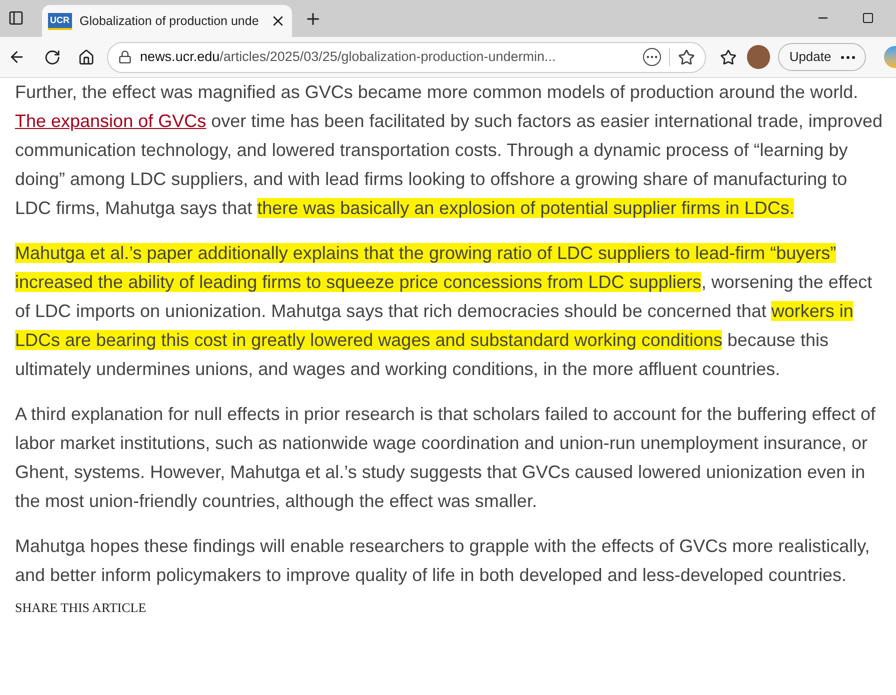  I want to click on new-tab-icon, so click(313, 19).